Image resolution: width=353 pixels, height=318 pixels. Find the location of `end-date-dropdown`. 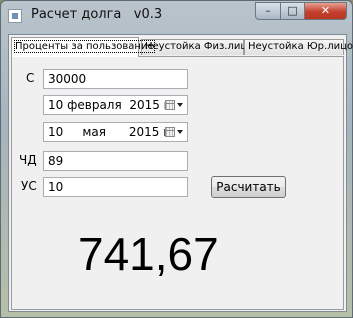

end-date-dropdown is located at coordinates (174, 132).